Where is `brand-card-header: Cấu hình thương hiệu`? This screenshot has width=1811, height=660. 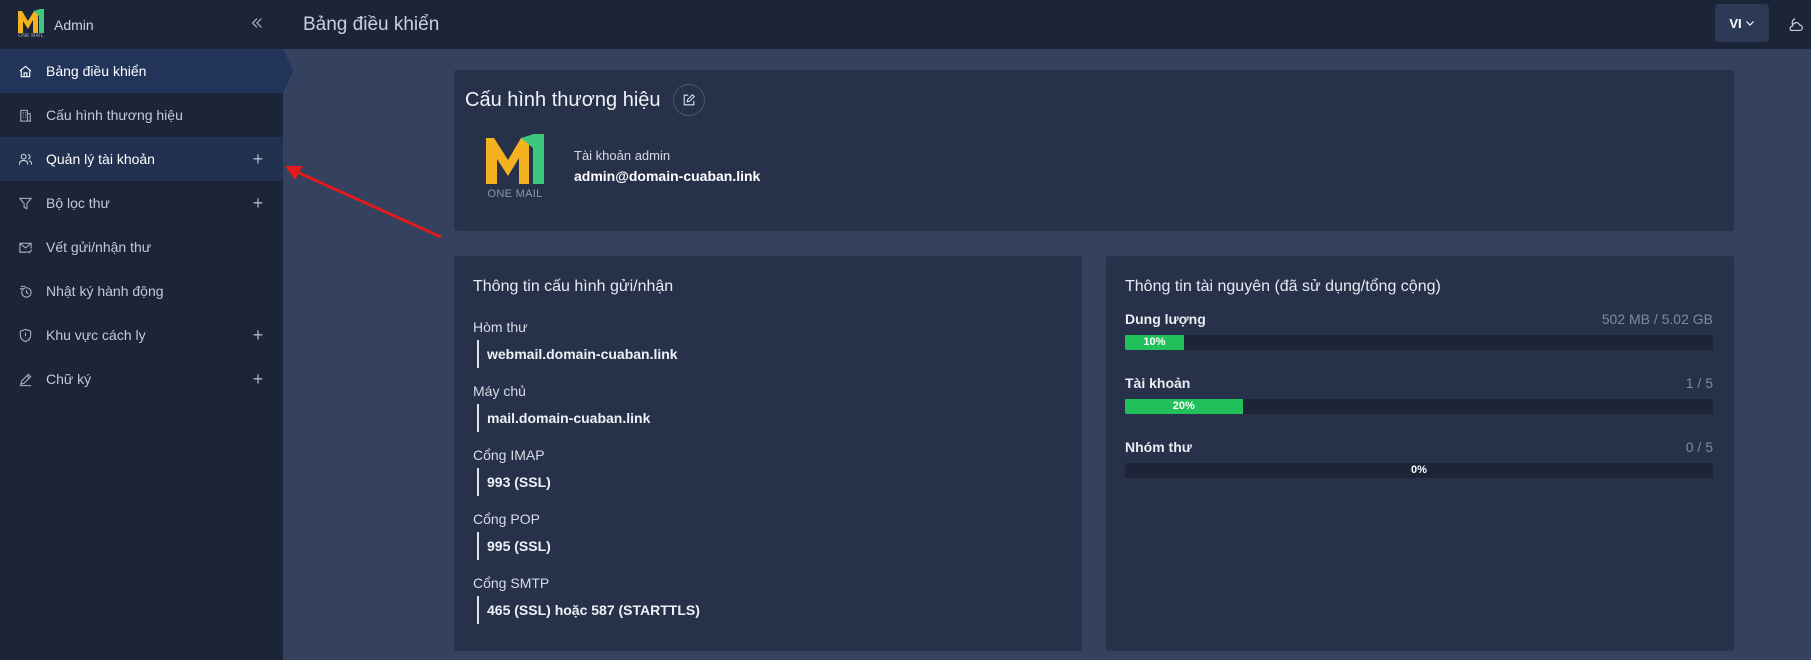 brand-card-header: Cấu hình thương hiệu is located at coordinates (585, 100).